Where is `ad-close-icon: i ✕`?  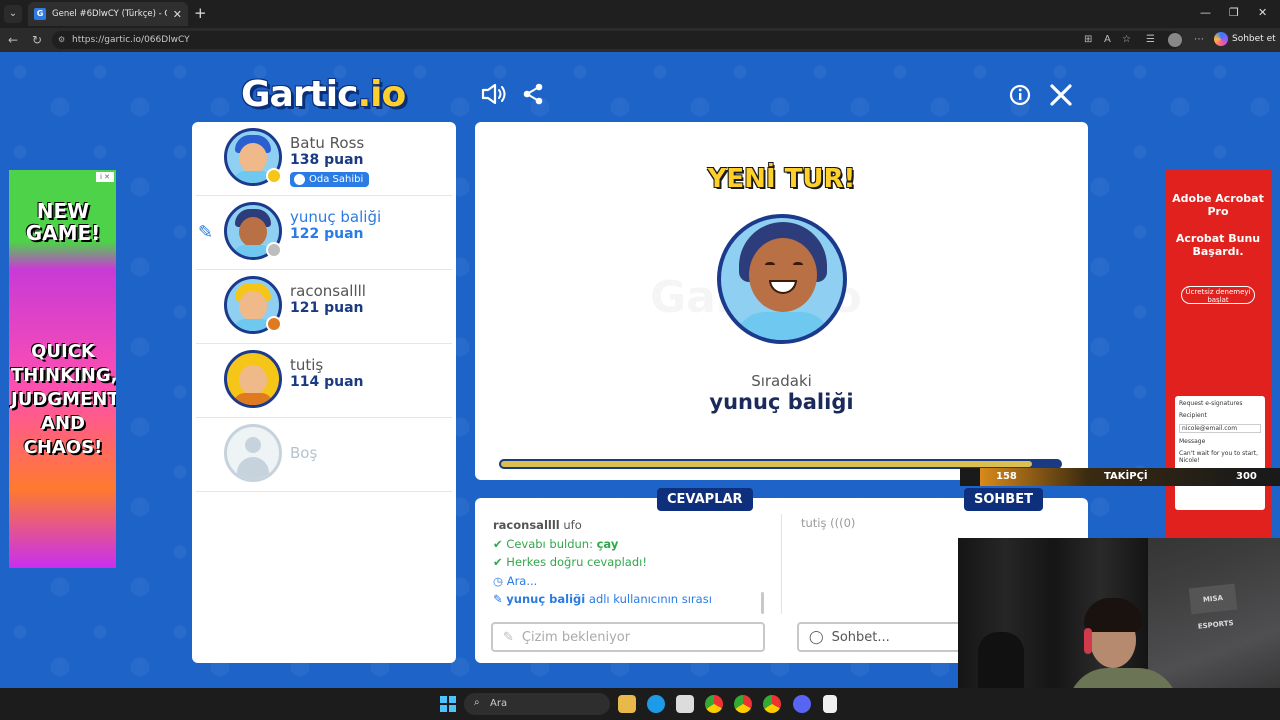 ad-close-icon: i ✕ is located at coordinates (105, 177).